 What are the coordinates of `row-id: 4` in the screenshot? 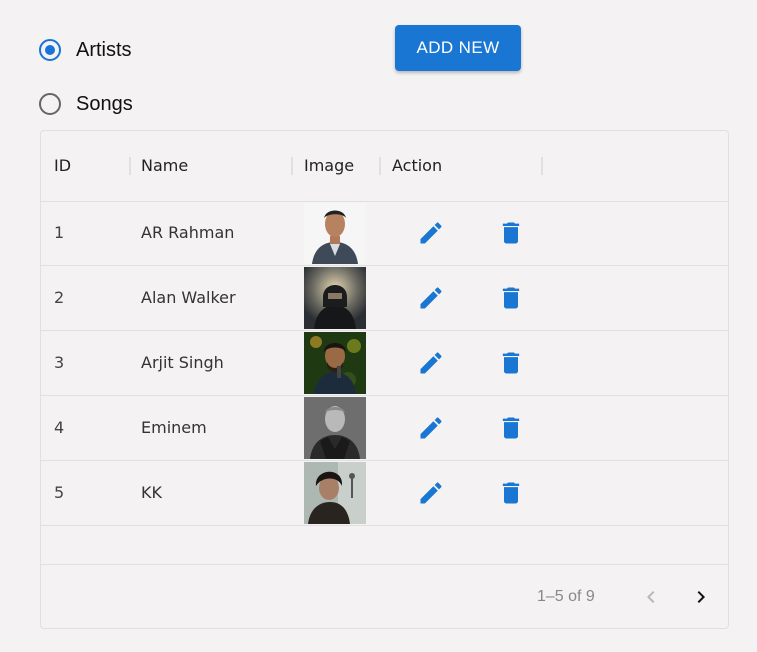 It's located at (59, 427).